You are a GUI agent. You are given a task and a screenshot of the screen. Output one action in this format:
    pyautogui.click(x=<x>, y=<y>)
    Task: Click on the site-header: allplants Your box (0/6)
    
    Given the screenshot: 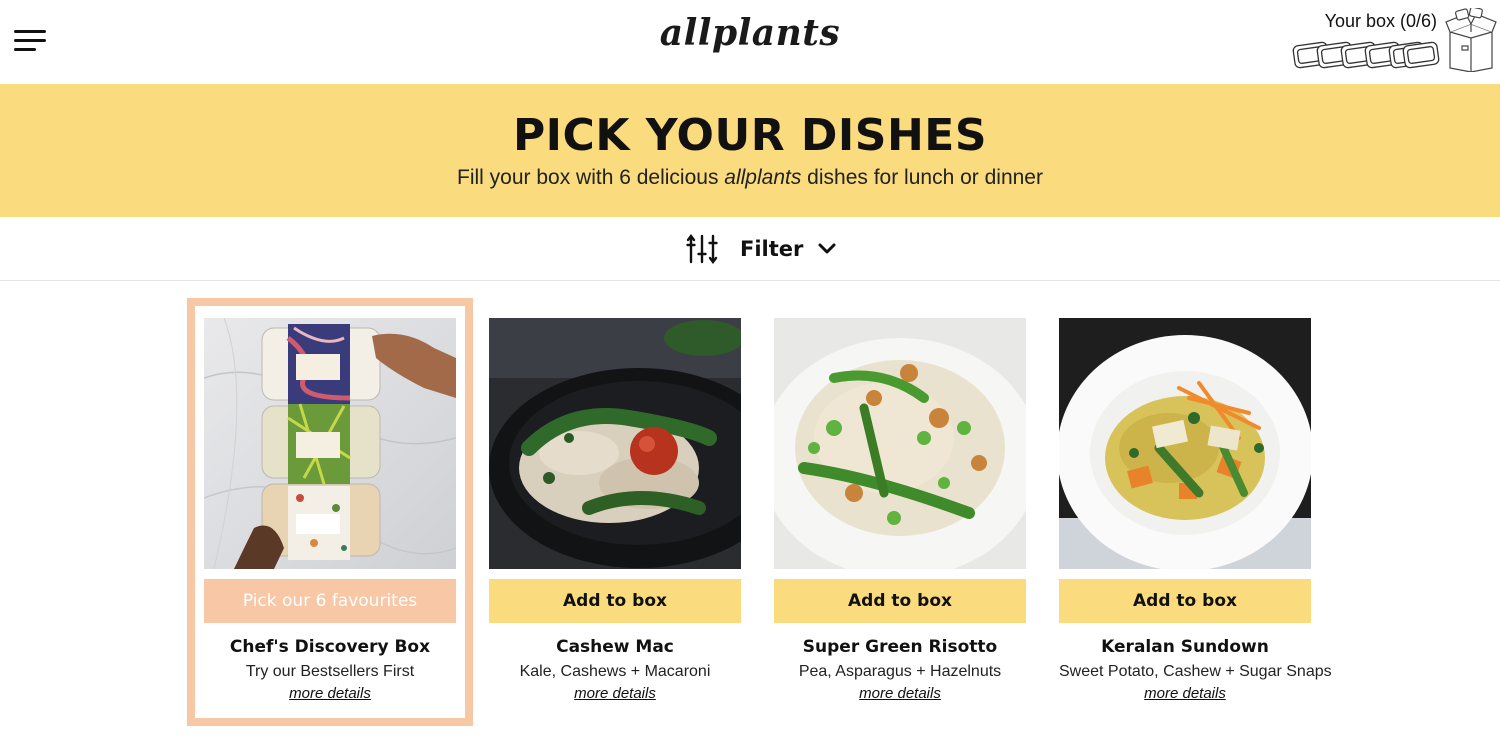 What is the action you would take?
    pyautogui.click(x=750, y=42)
    